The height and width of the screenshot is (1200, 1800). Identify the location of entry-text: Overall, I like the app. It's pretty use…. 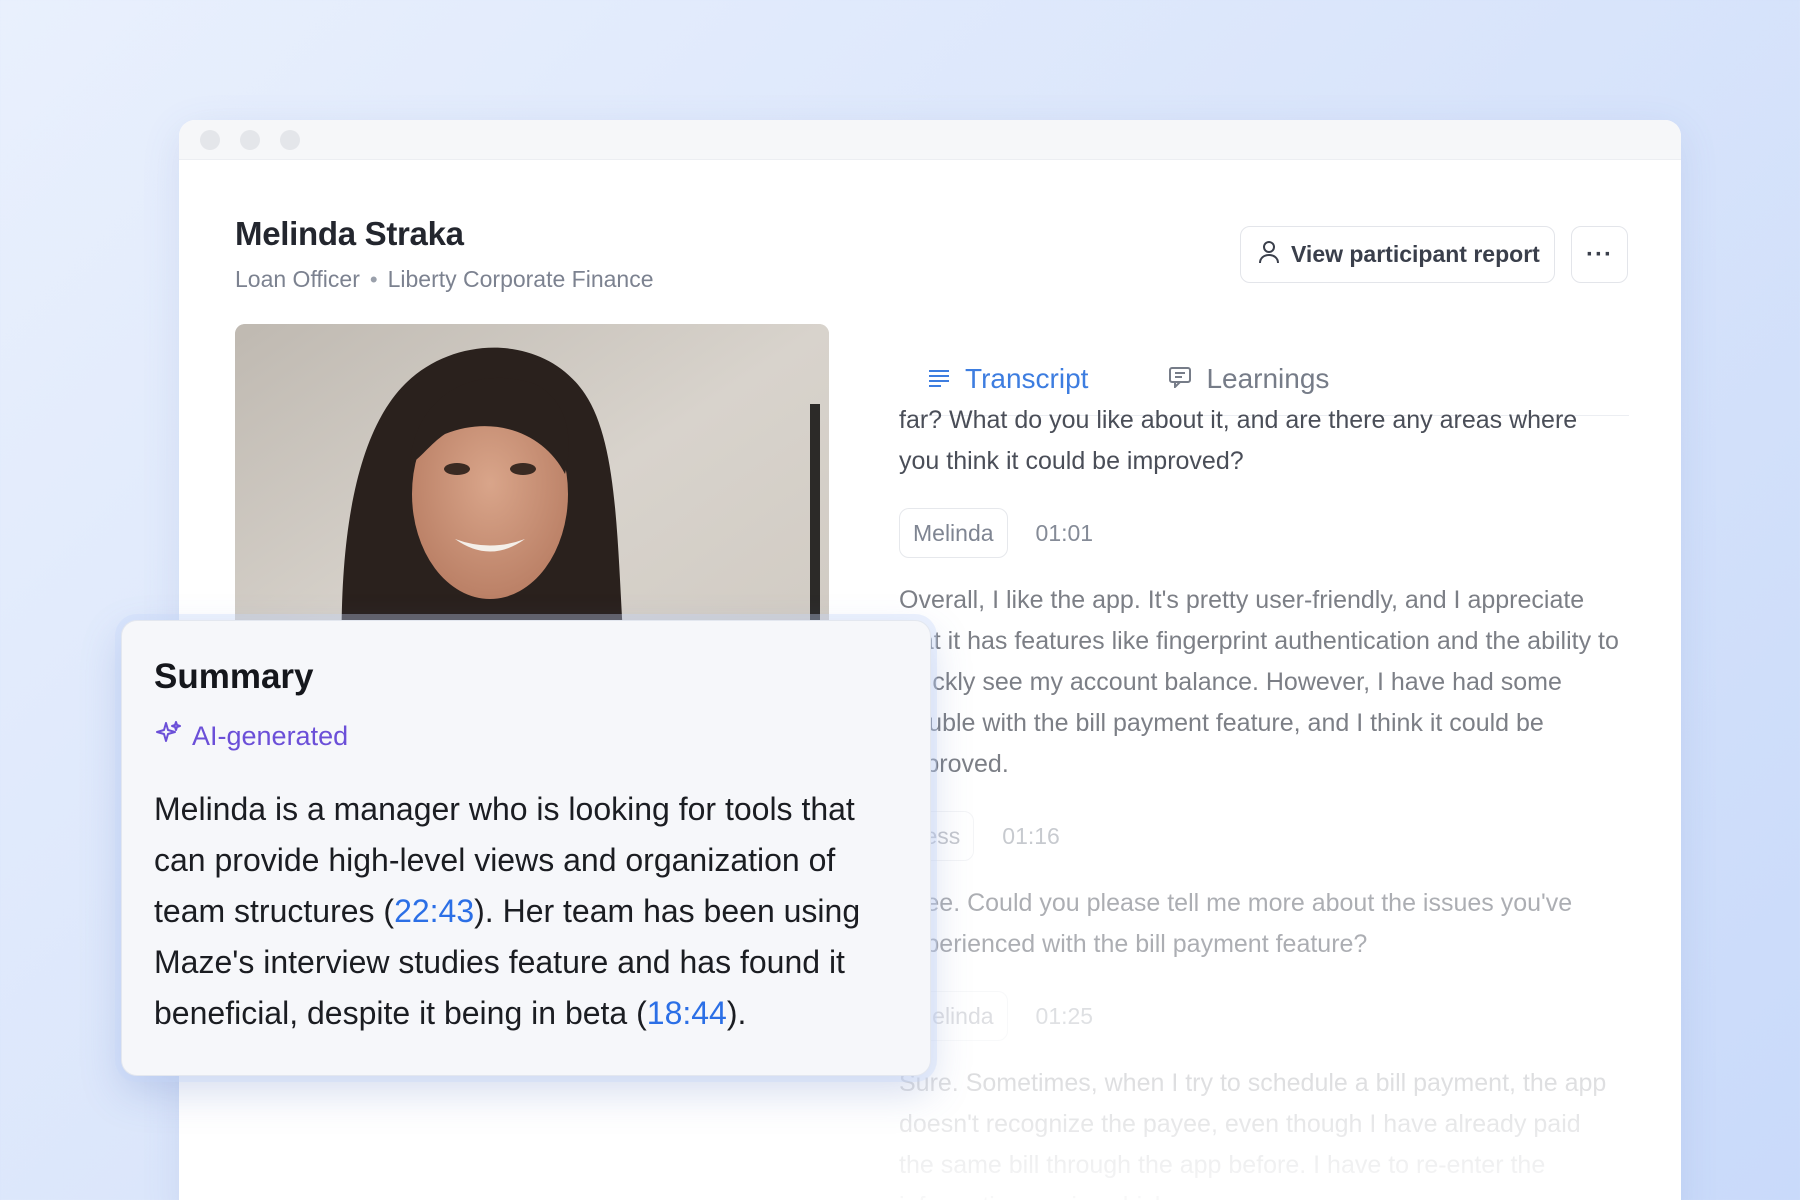
(1259, 682).